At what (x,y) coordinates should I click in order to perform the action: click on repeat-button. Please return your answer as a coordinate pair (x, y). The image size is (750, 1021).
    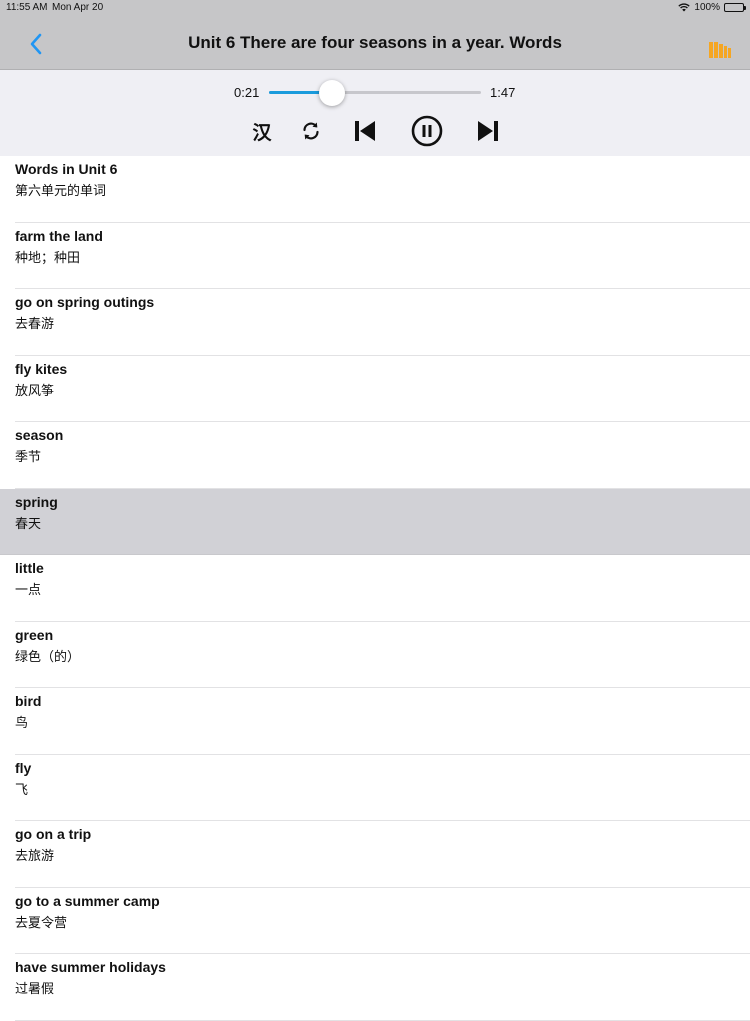
    Looking at the image, I should click on (311, 131).